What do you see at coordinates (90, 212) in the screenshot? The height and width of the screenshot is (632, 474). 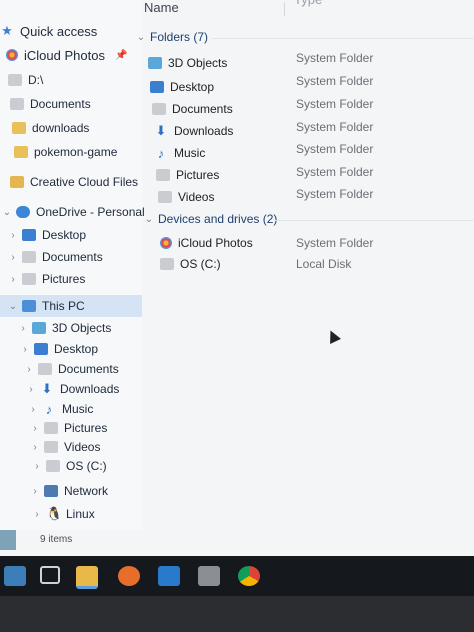 I see `nav-label: OneDrive - Personal` at bounding box center [90, 212].